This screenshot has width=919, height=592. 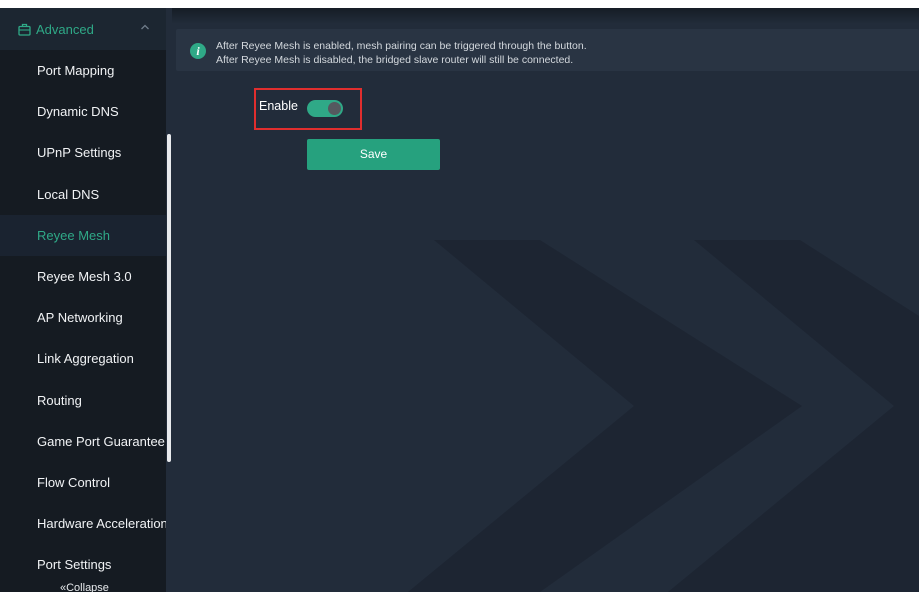 I want to click on enable-label: Enable, so click(x=278, y=106).